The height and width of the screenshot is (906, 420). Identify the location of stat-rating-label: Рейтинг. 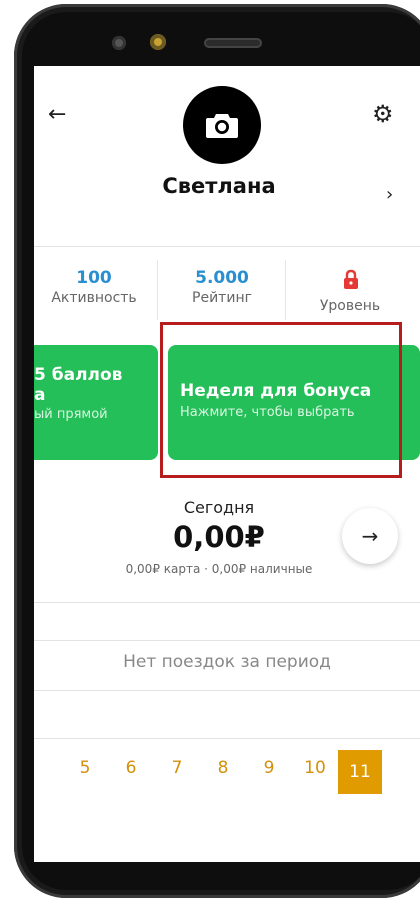
(222, 298).